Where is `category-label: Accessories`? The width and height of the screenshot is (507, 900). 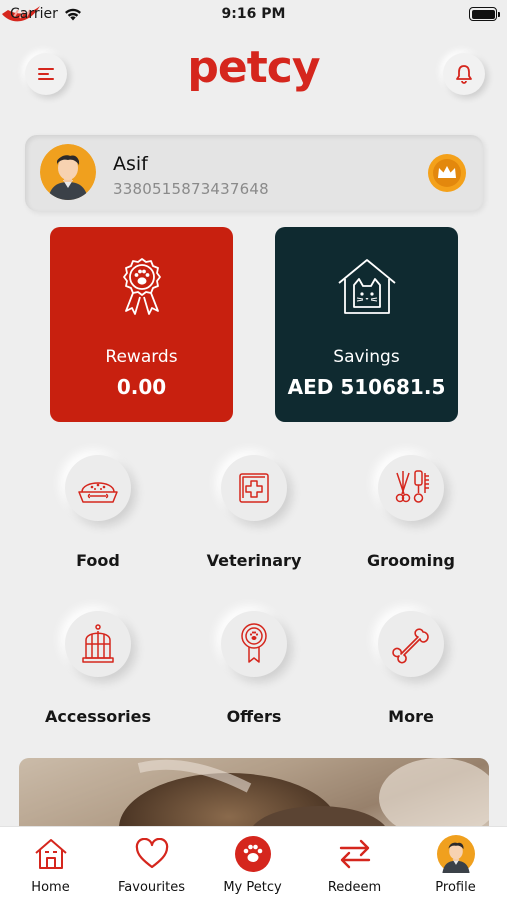
category-label: Accessories is located at coordinates (98, 716).